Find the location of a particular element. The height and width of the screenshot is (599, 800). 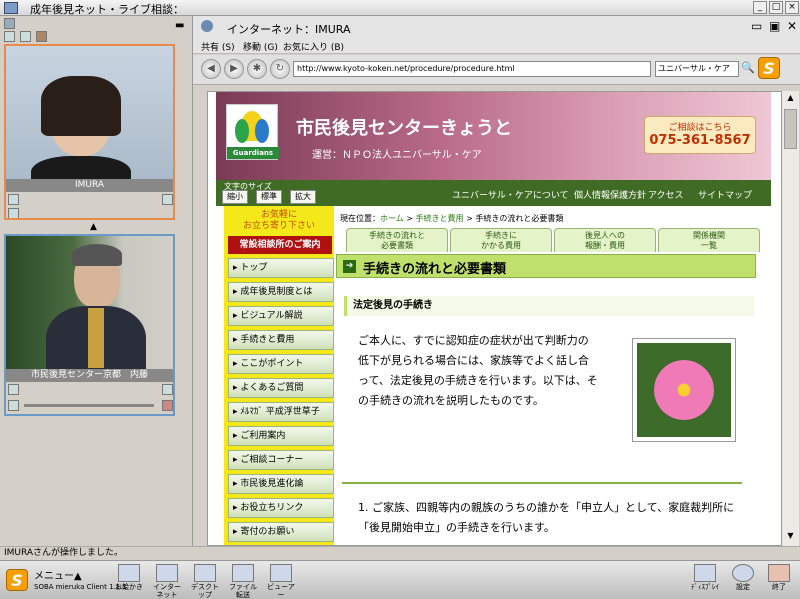

tab-related-agencies: 関係機関 一覧 is located at coordinates (709, 240).